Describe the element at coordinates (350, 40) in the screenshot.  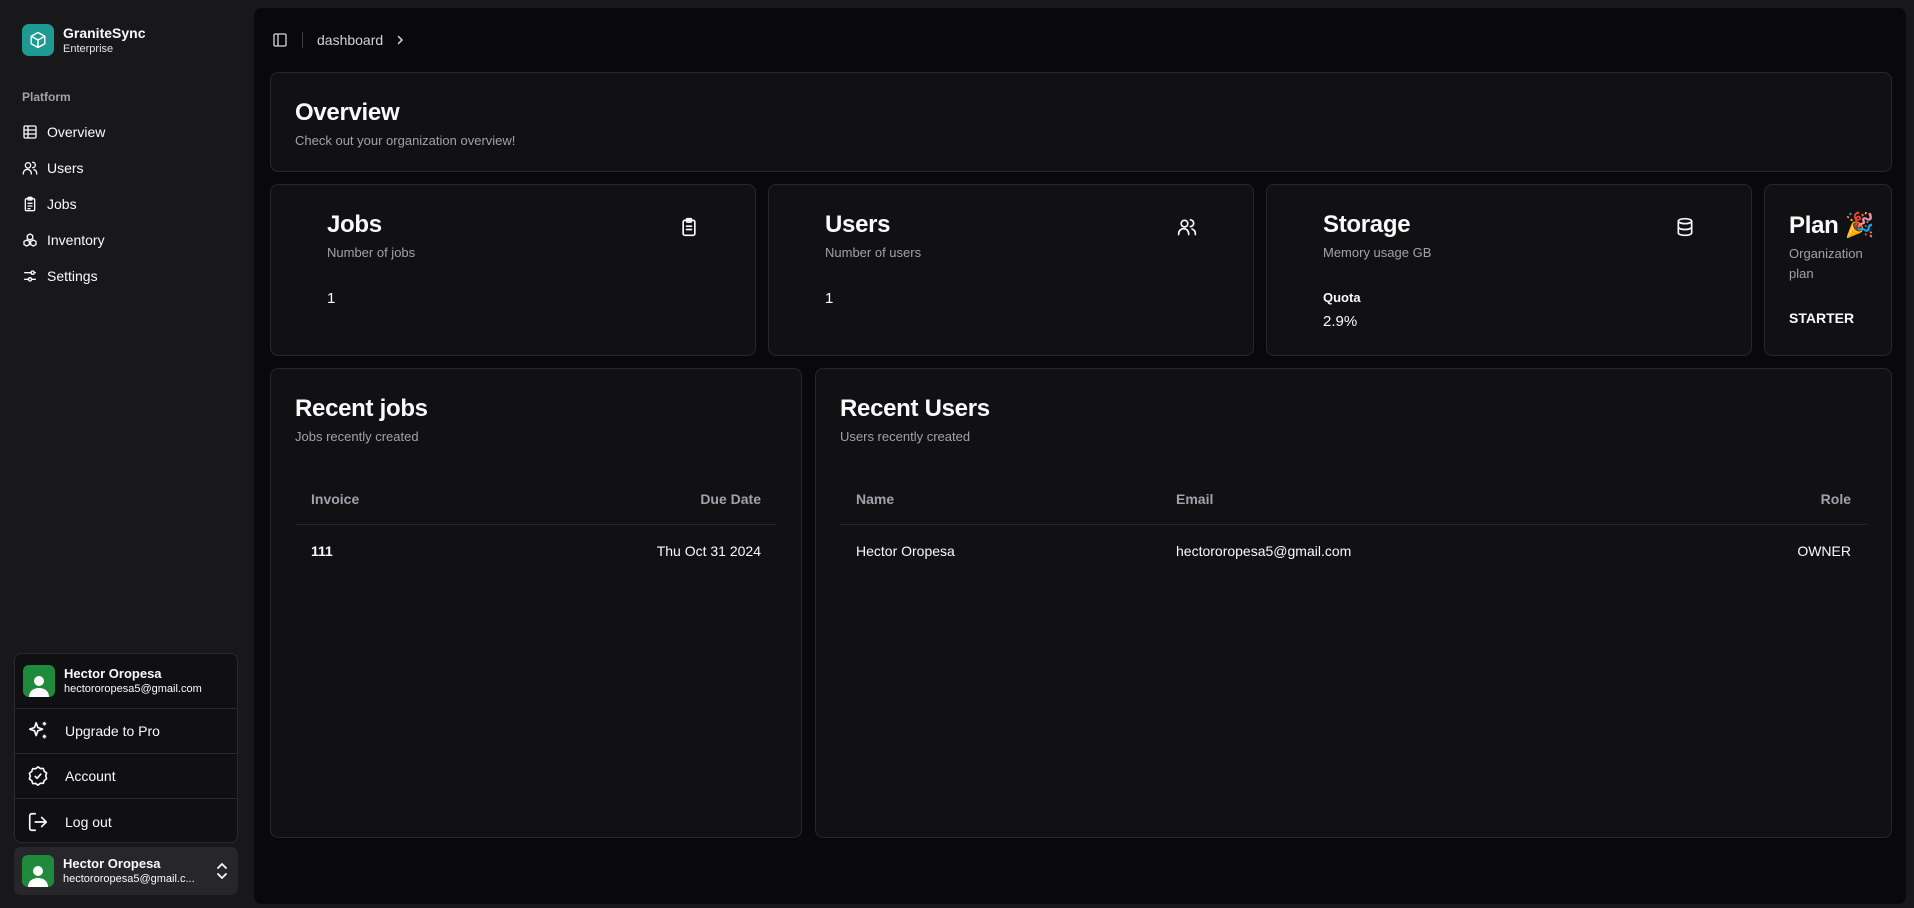
I see `breadcrumb-dashboard: dashboard` at that location.